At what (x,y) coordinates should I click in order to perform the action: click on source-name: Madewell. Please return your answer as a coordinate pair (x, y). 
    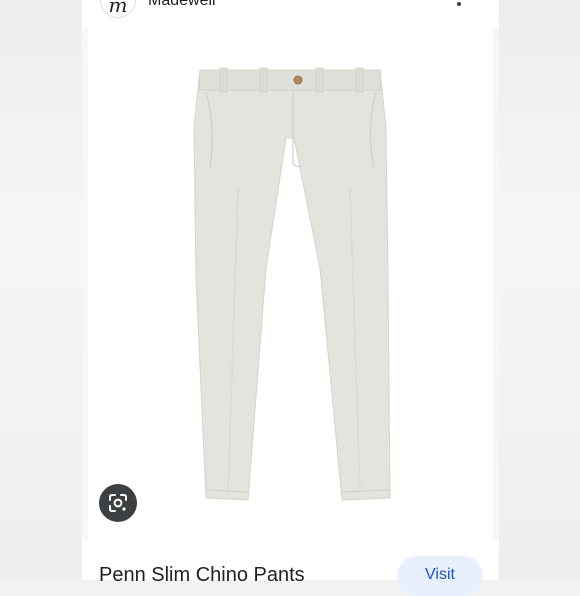
    Looking at the image, I should click on (182, 5).